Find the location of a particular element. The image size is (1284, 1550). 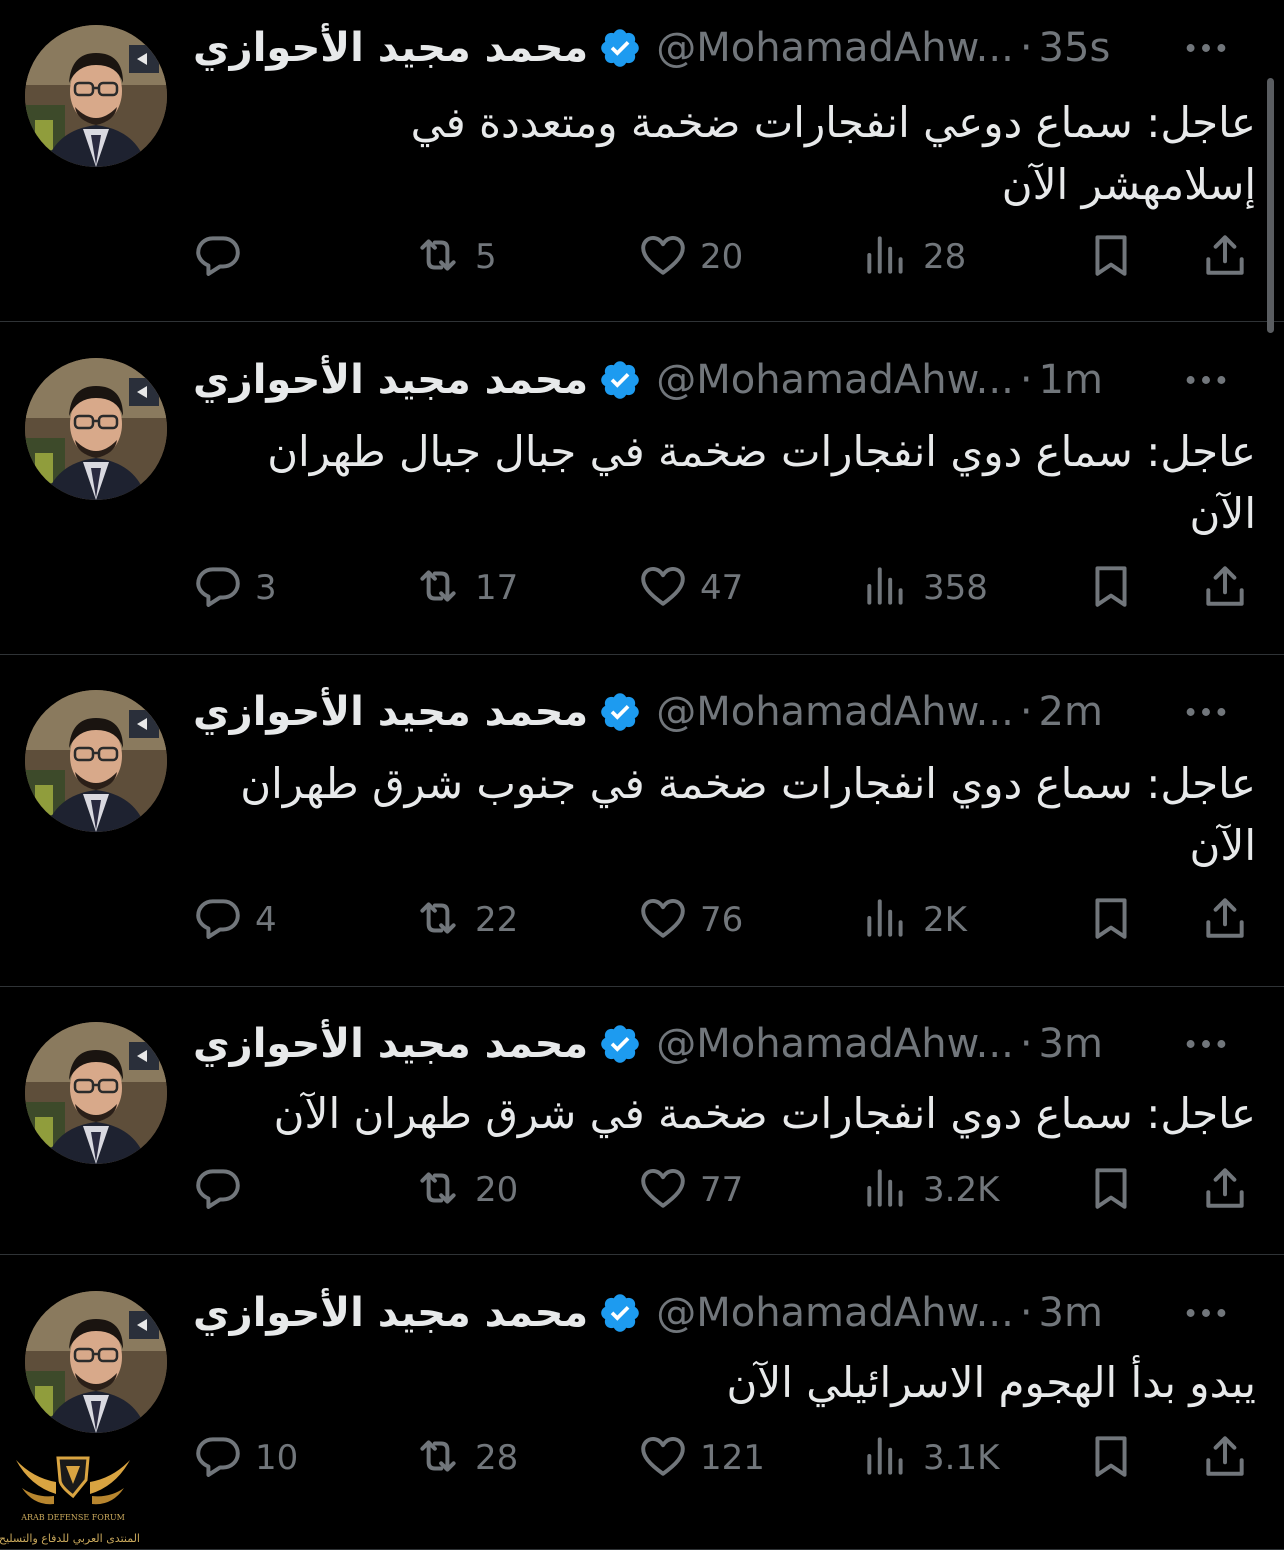

tweet-actions: 5 20 28 is located at coordinates (723, 257).